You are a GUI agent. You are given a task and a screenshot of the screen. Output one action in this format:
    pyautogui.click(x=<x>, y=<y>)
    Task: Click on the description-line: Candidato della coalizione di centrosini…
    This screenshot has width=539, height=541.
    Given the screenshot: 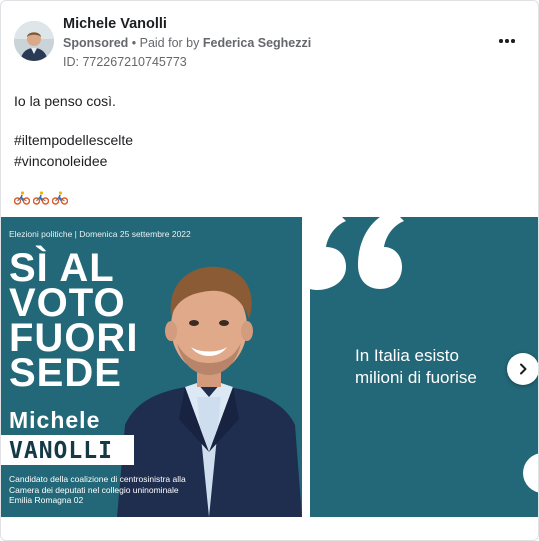 What is the action you would take?
    pyautogui.click(x=97, y=479)
    